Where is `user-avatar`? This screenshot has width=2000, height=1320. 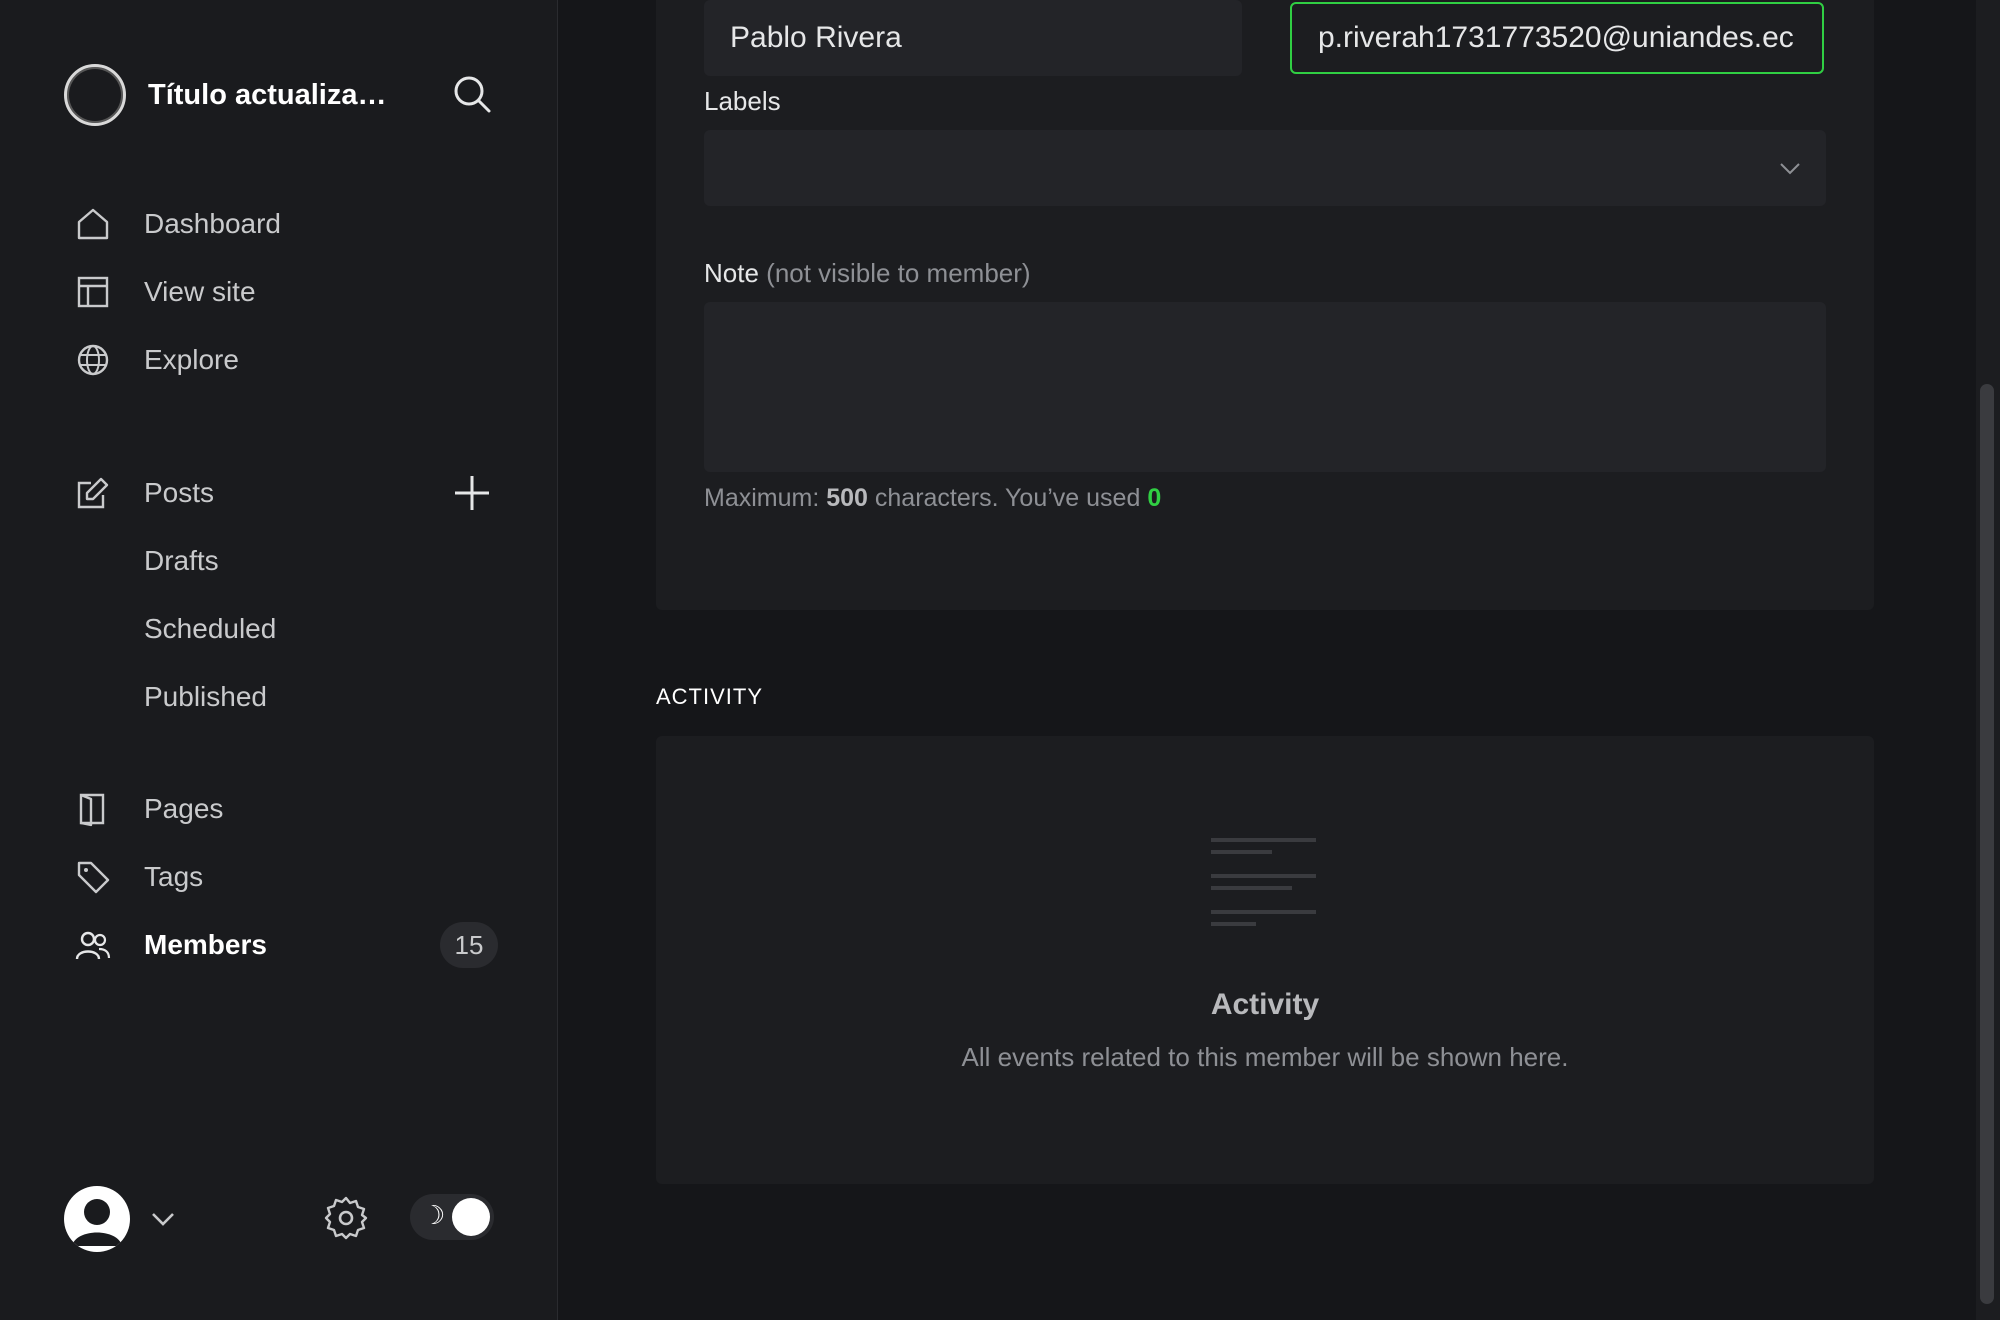
user-avatar is located at coordinates (97, 1219).